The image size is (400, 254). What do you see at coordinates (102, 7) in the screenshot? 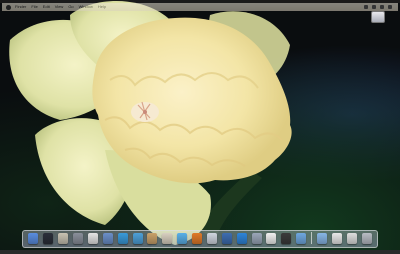
I see `menu-help: Help` at bounding box center [102, 7].